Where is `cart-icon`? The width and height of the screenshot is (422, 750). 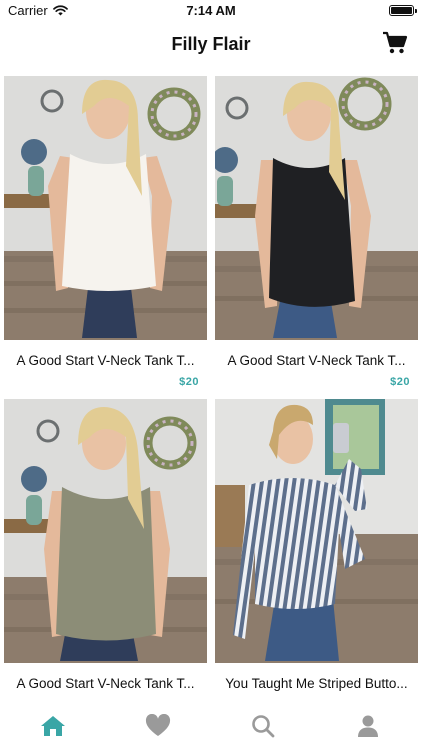 cart-icon is located at coordinates (395, 42).